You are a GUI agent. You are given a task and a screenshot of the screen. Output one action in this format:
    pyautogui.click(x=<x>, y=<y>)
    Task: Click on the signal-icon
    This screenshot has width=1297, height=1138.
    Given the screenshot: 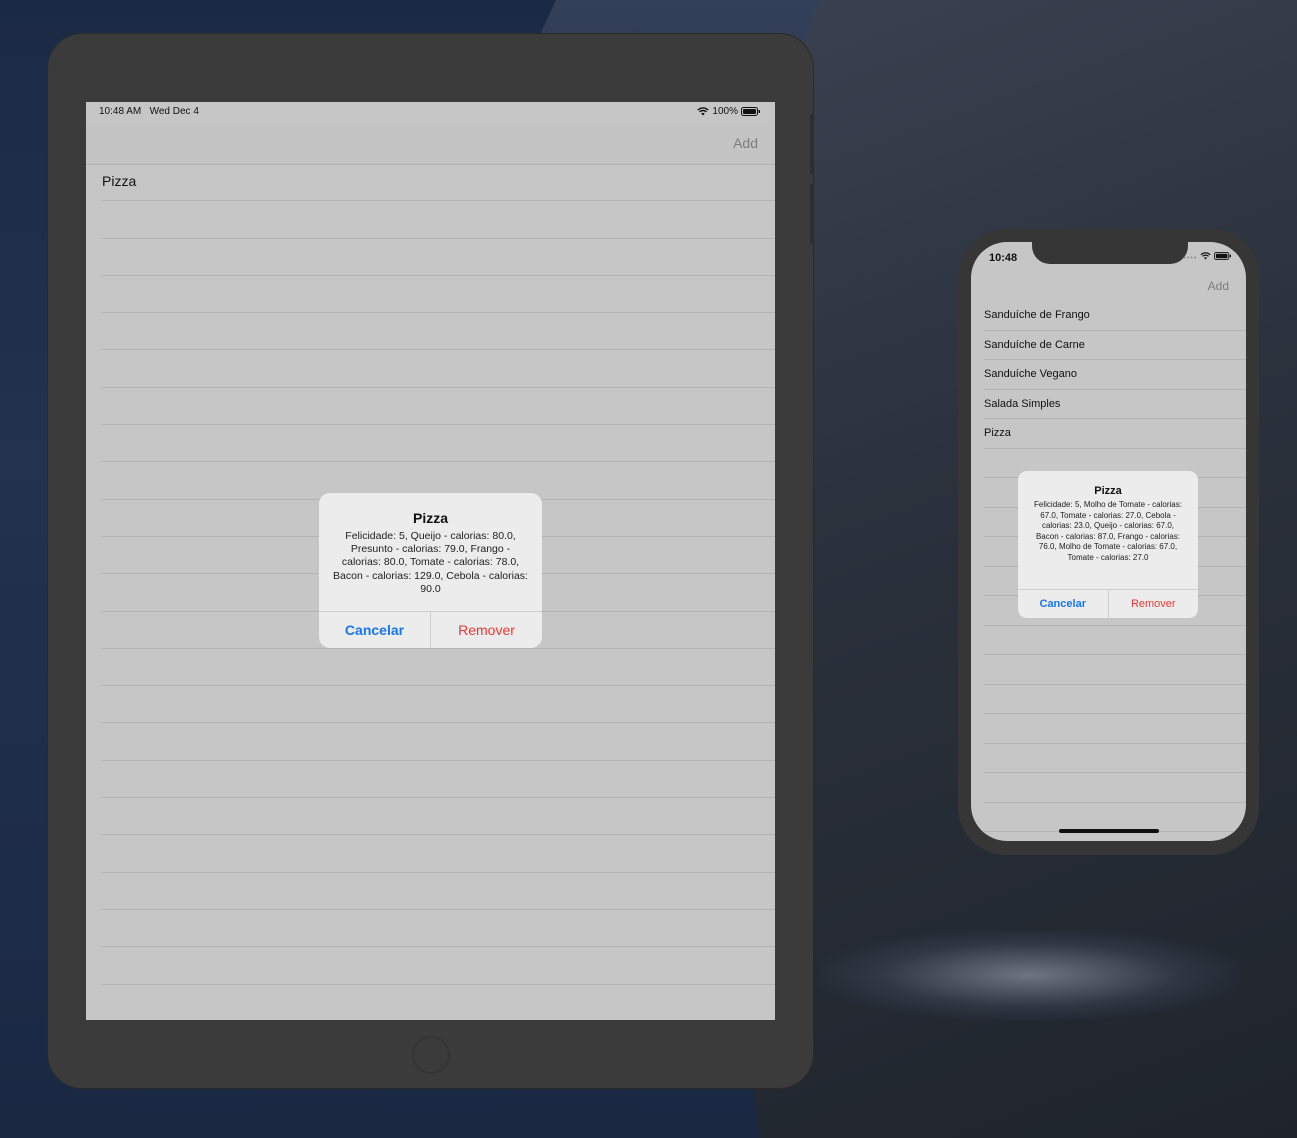 What is the action you would take?
    pyautogui.click(x=1189, y=257)
    